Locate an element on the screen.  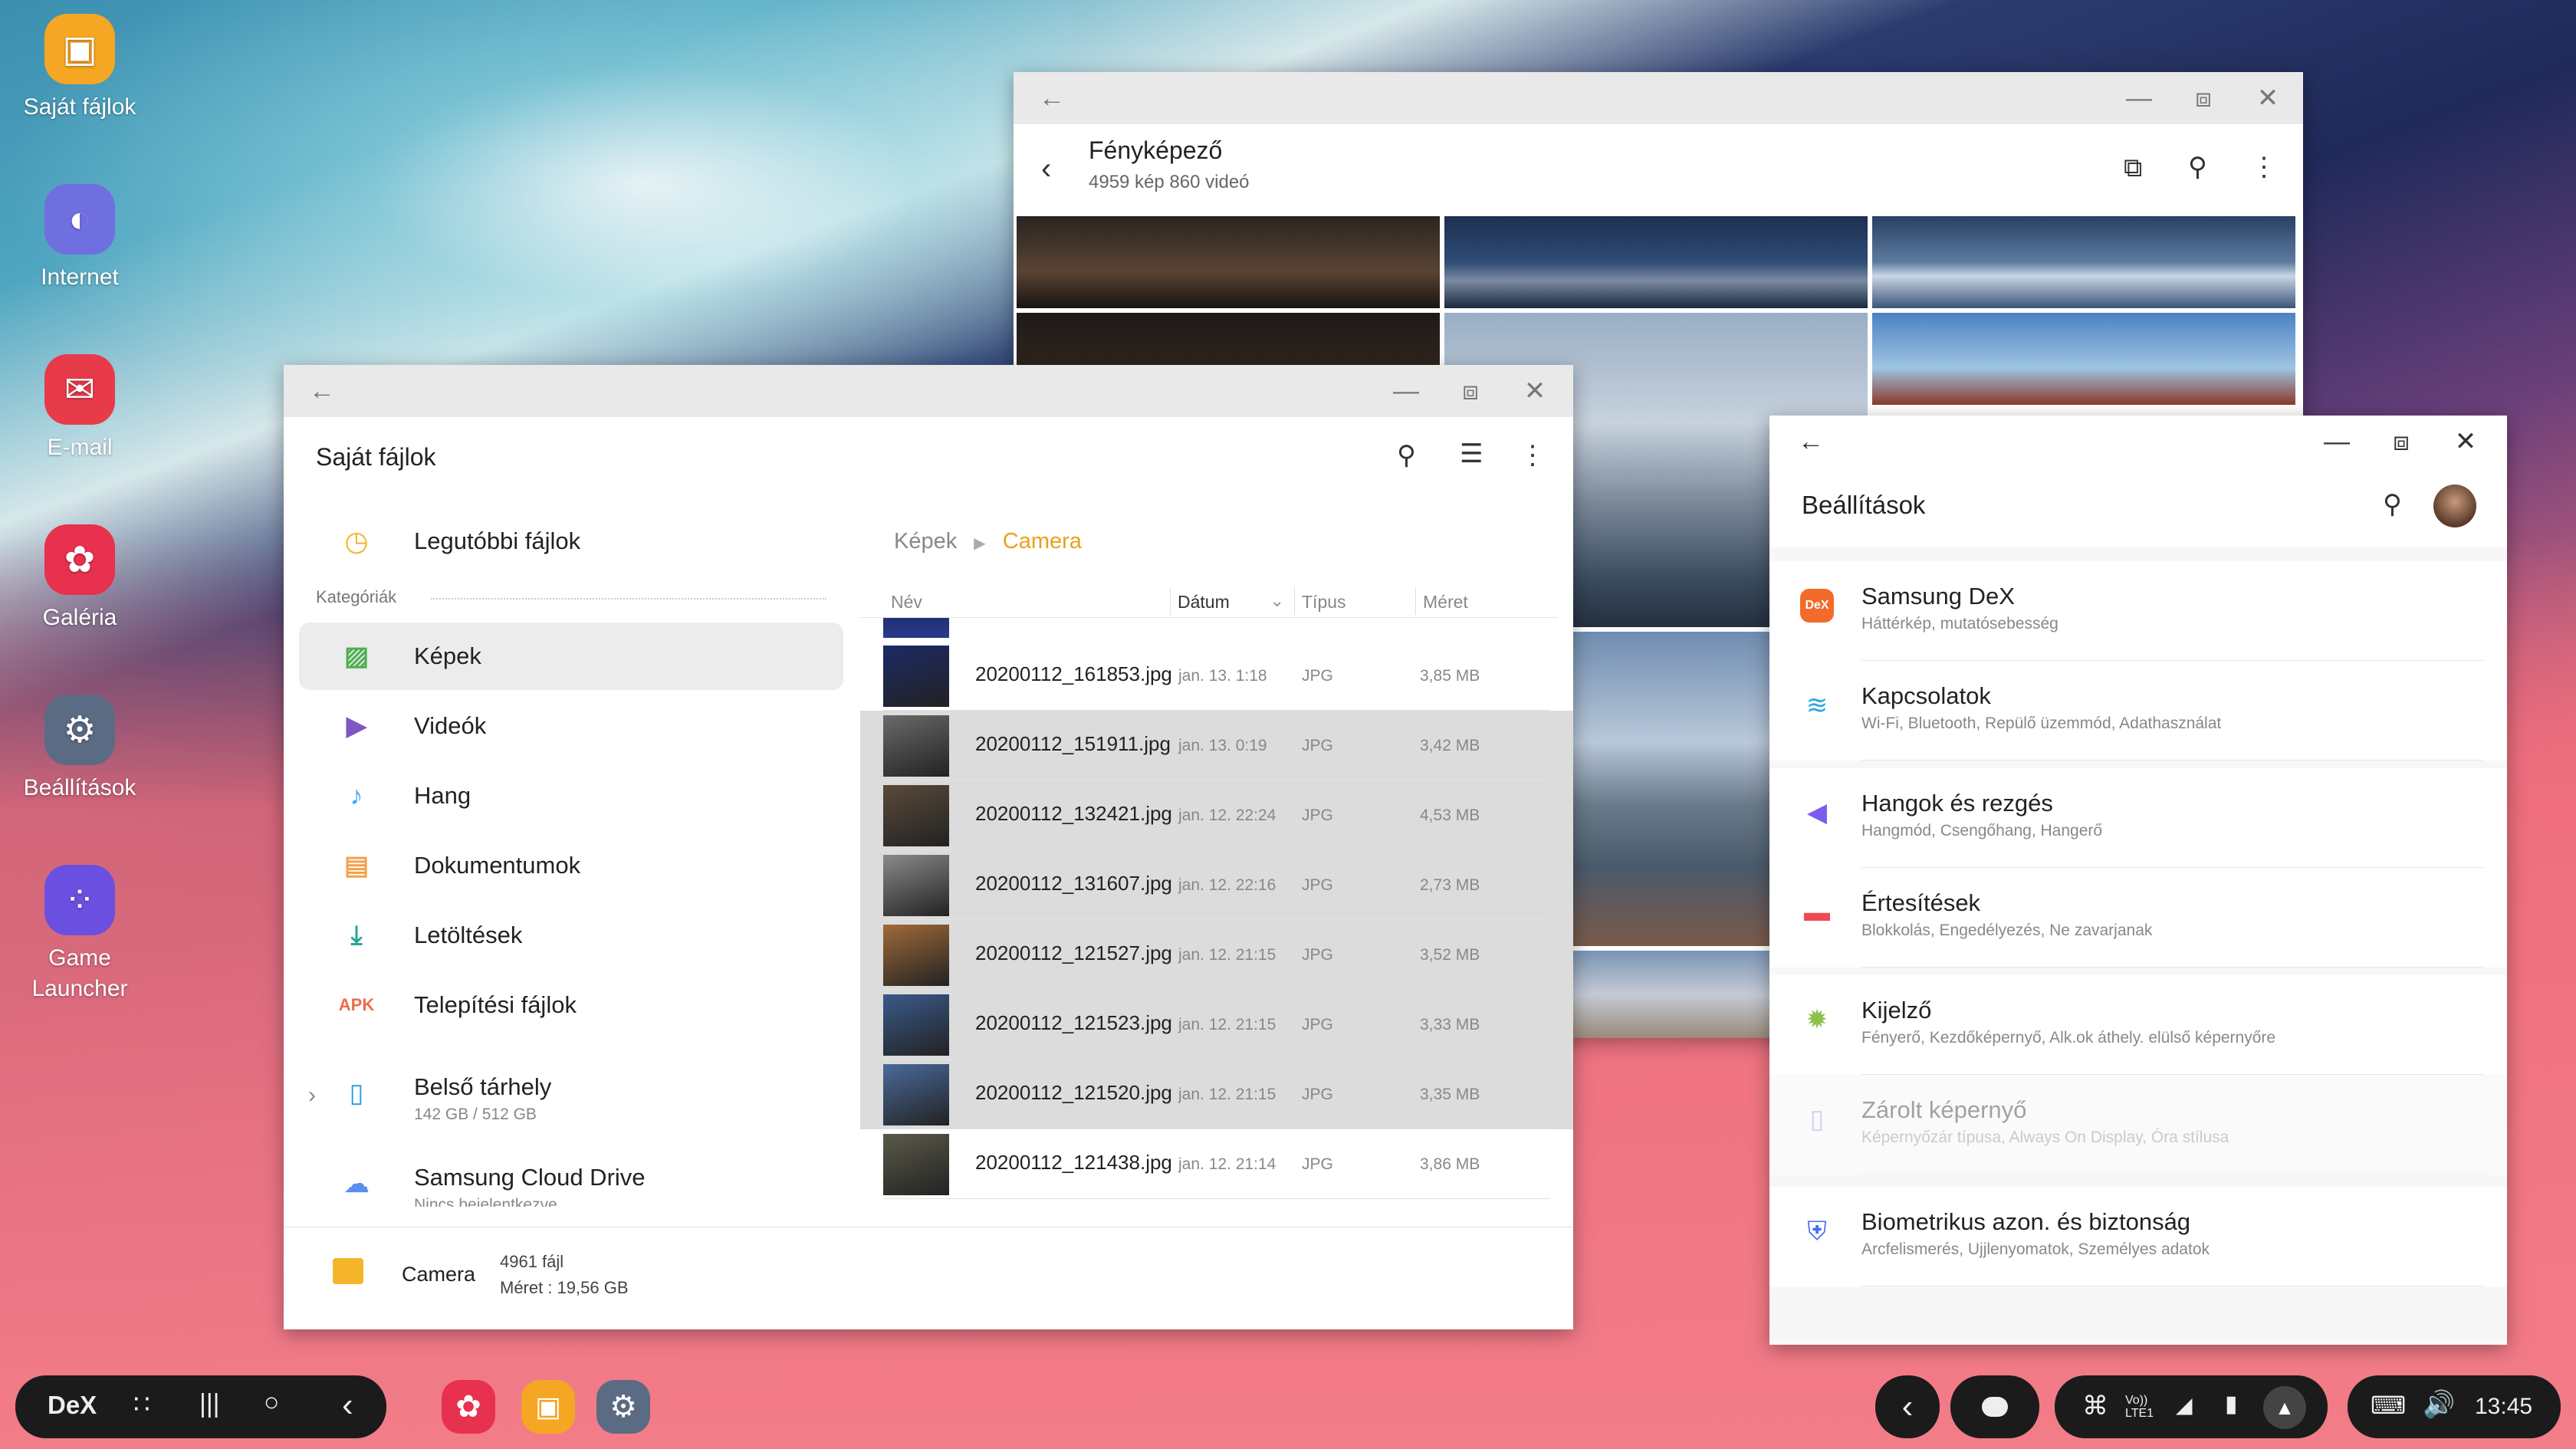
notifications-button is located at coordinates (1995, 1407).